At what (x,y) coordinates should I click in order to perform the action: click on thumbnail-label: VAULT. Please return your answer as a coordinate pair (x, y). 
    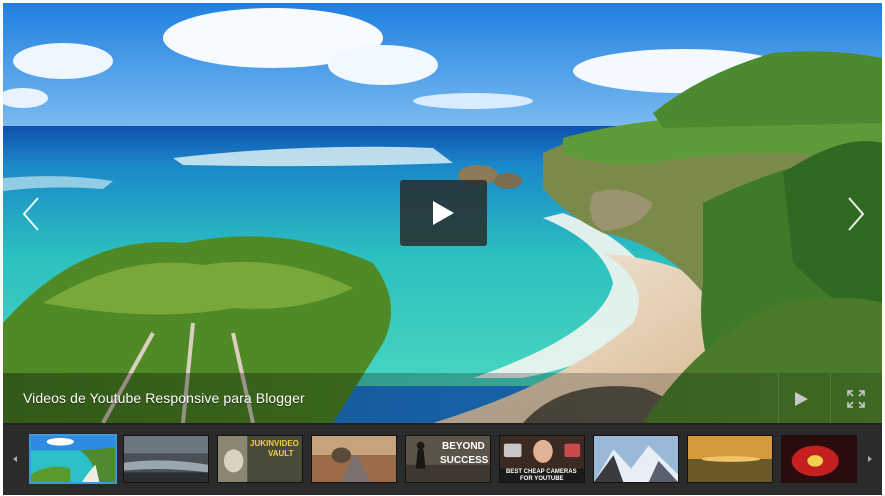
    Looking at the image, I should click on (281, 453).